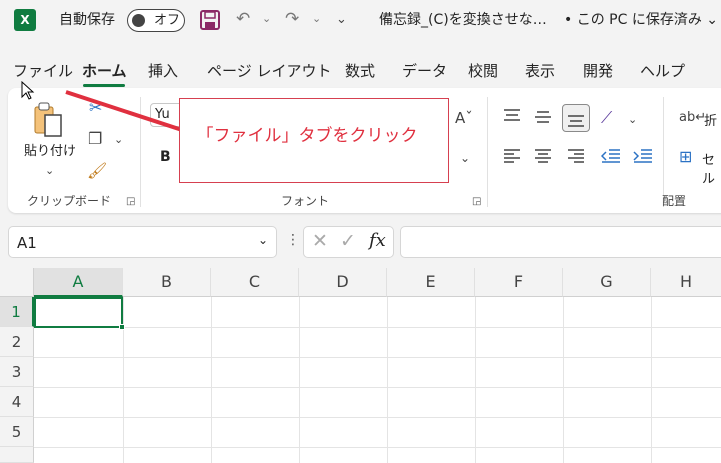 This screenshot has width=721, height=463. I want to click on callout-box: 「ファイル」タブをクリック, so click(314, 140).